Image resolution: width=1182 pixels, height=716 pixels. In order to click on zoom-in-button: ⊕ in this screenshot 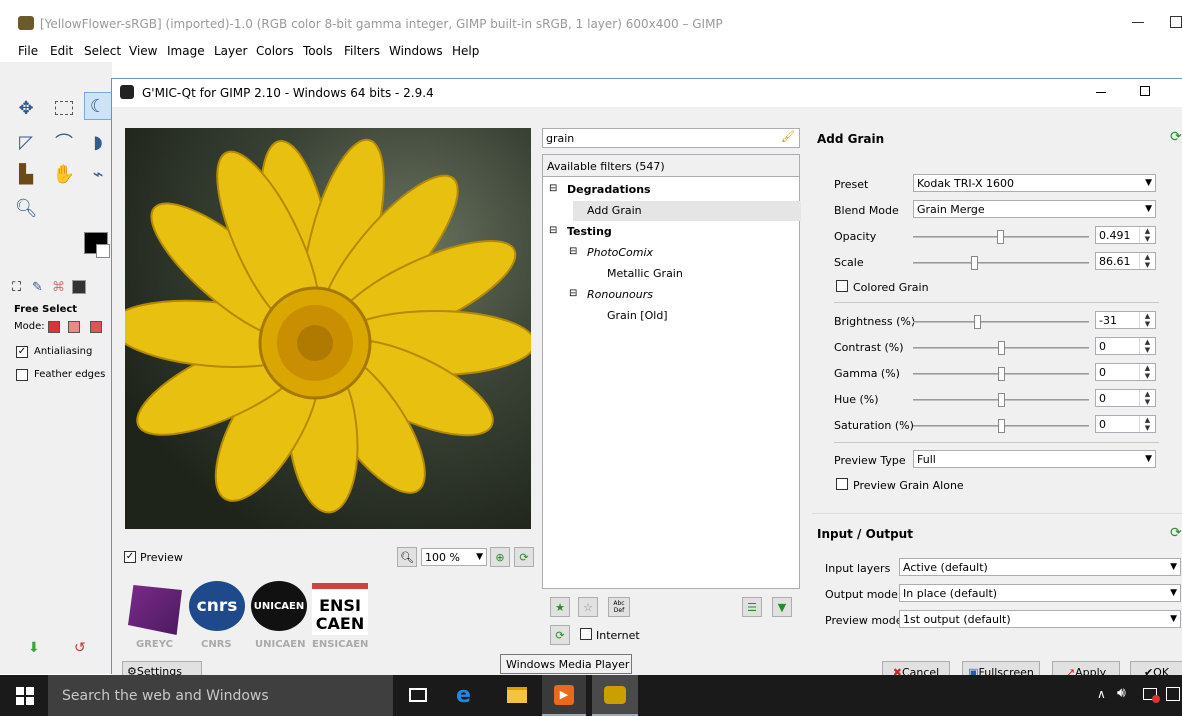, I will do `click(500, 557)`.